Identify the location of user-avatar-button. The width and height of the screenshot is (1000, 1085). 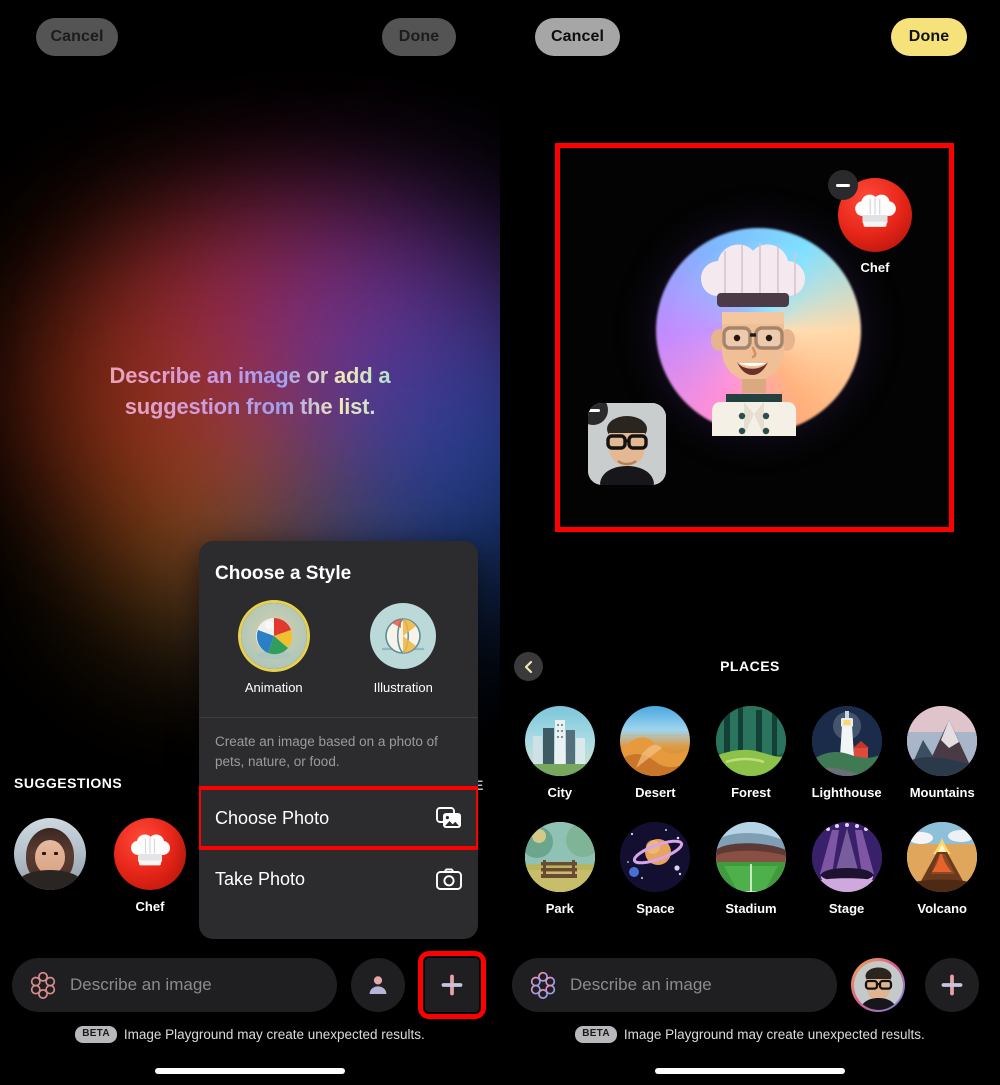
(878, 985).